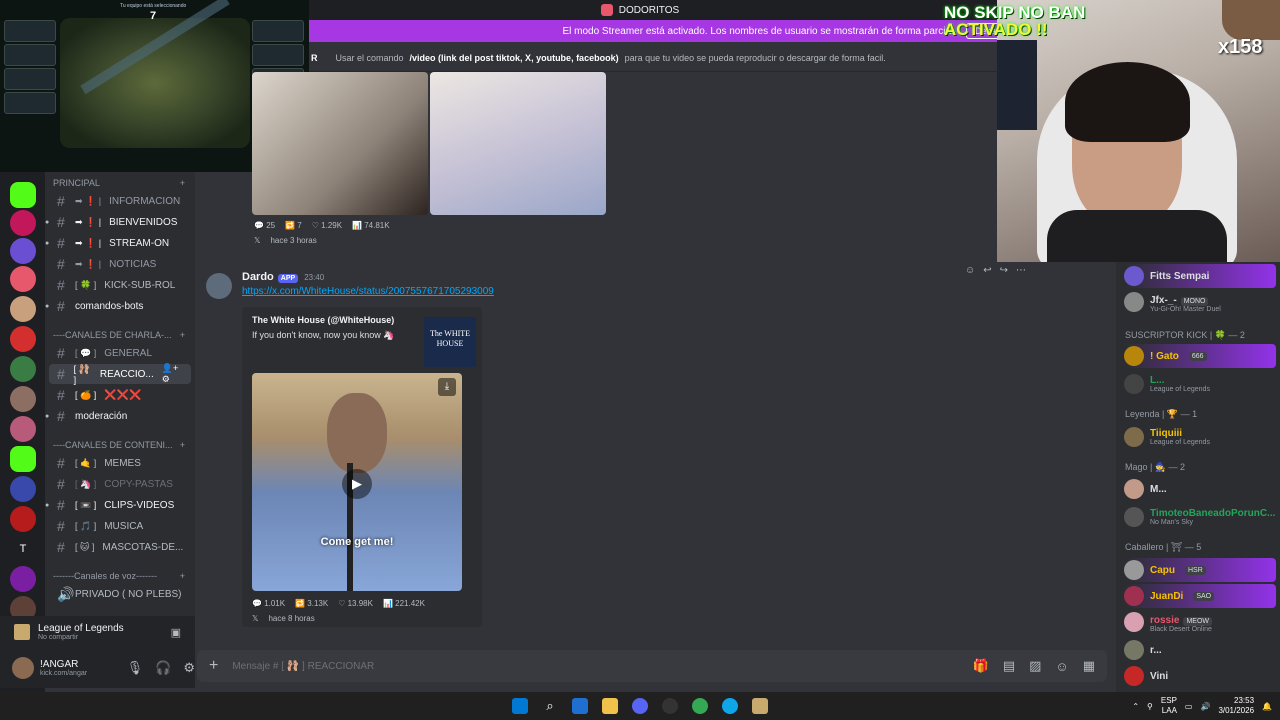 The image size is (1280, 720). I want to click on notification-icon: 🔔, so click(1267, 706).